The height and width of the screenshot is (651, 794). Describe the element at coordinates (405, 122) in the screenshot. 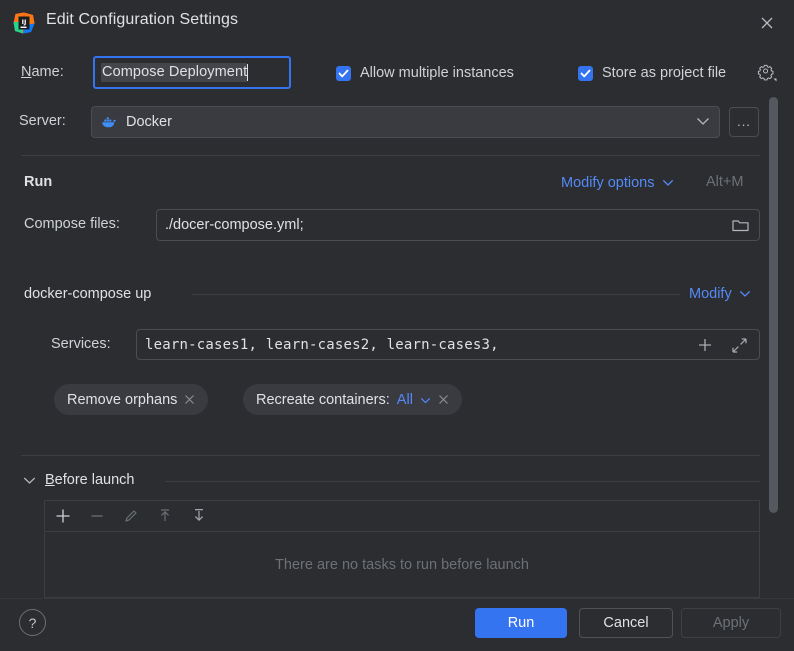

I see `server-combobox: Docker` at that location.